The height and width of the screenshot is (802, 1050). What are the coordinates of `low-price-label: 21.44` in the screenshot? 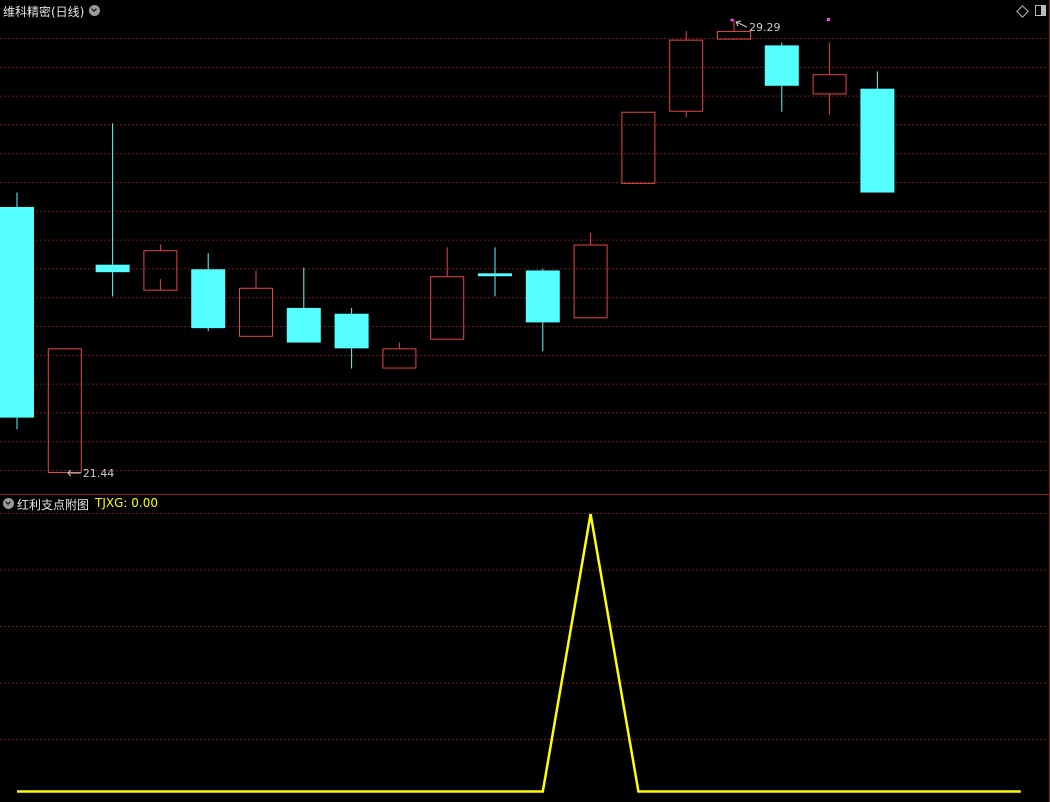 It's located at (99, 473).